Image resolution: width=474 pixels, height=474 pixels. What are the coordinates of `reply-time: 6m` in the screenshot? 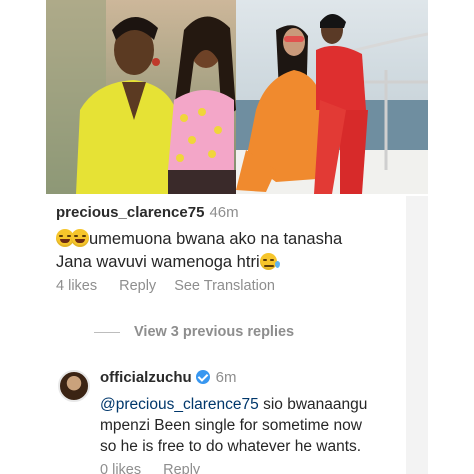 It's located at (226, 377).